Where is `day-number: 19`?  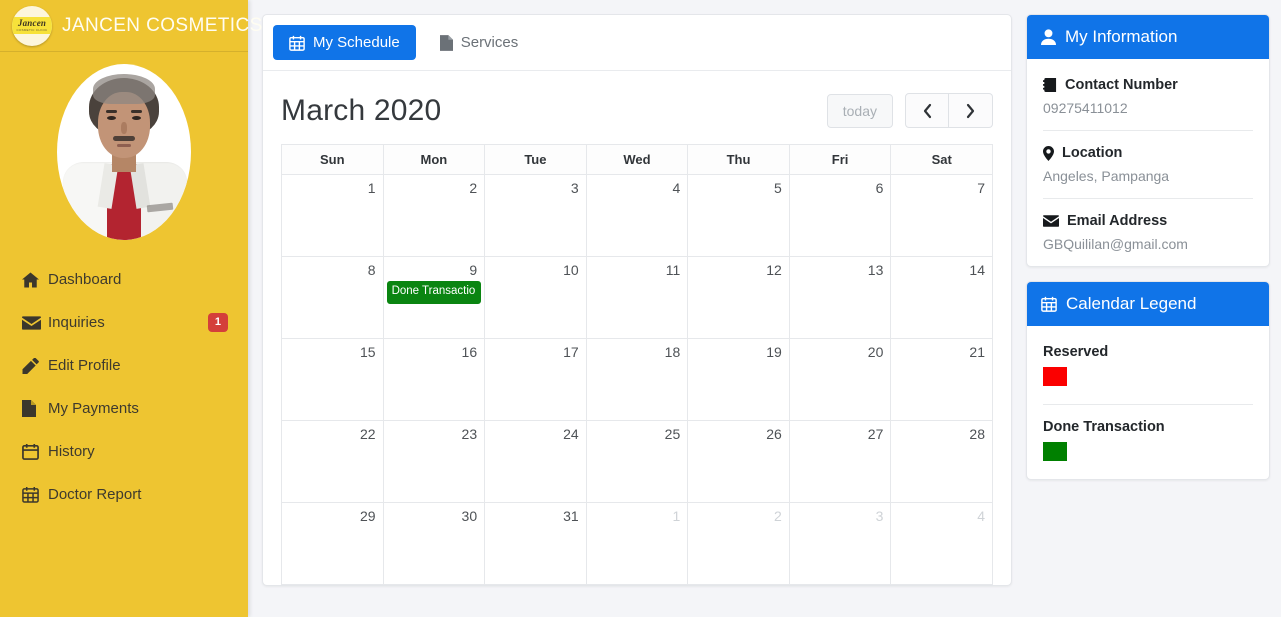 day-number: 19 is located at coordinates (774, 352).